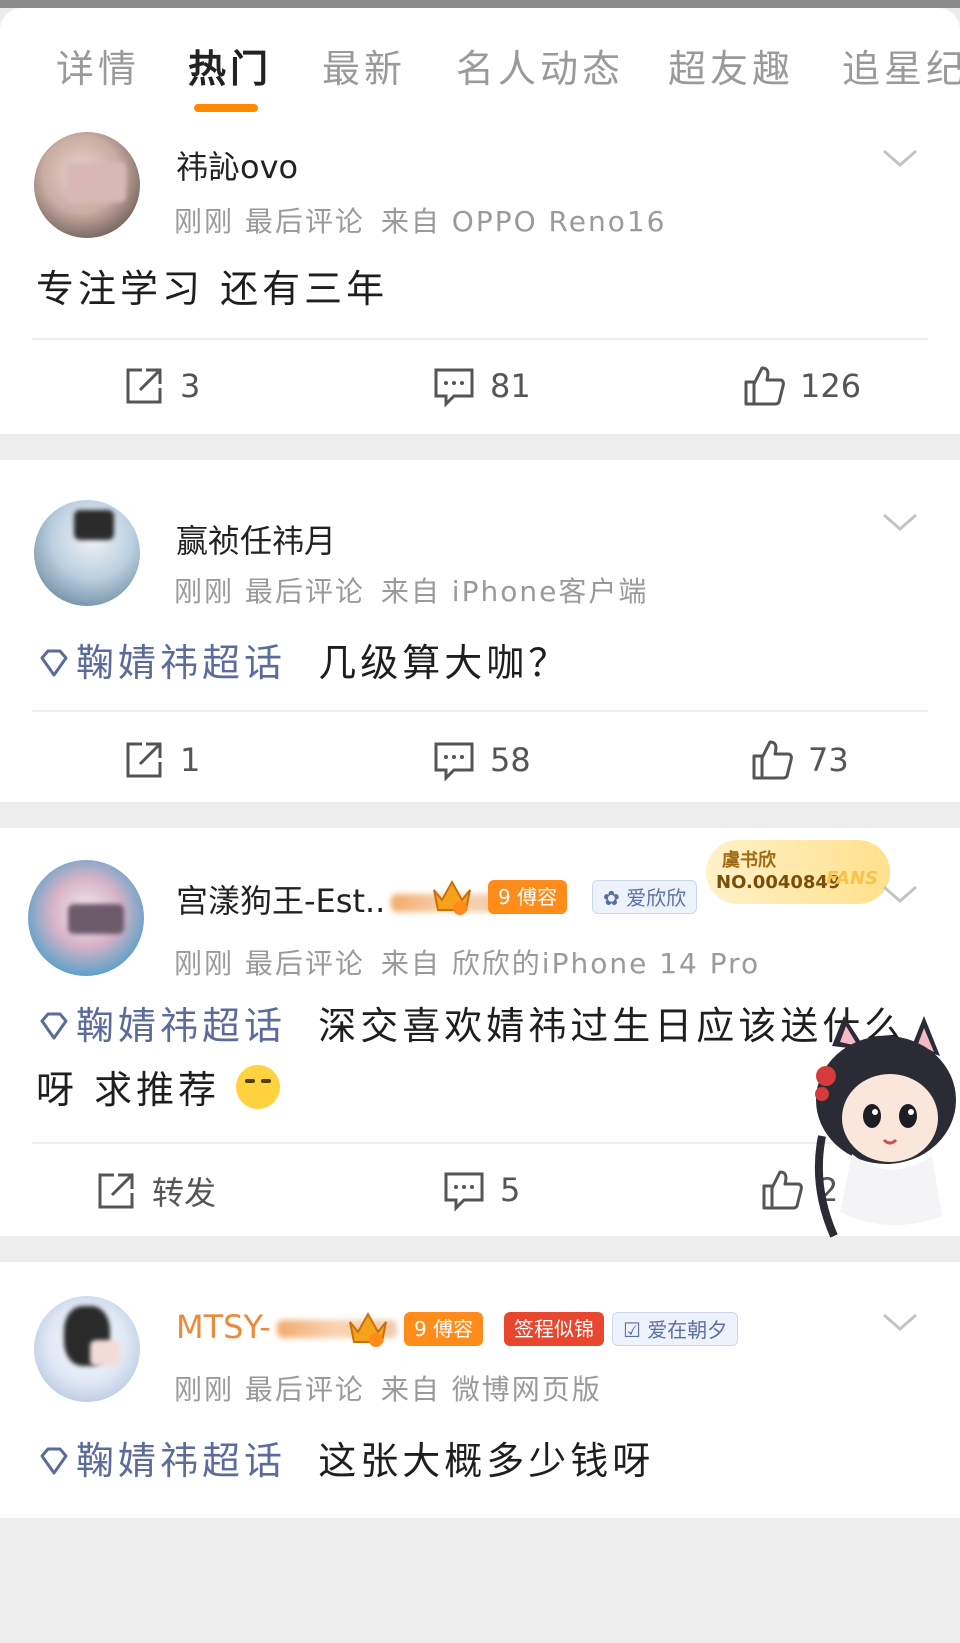 This screenshot has height=1643, width=960. I want to click on repost-count: 3, so click(190, 386).